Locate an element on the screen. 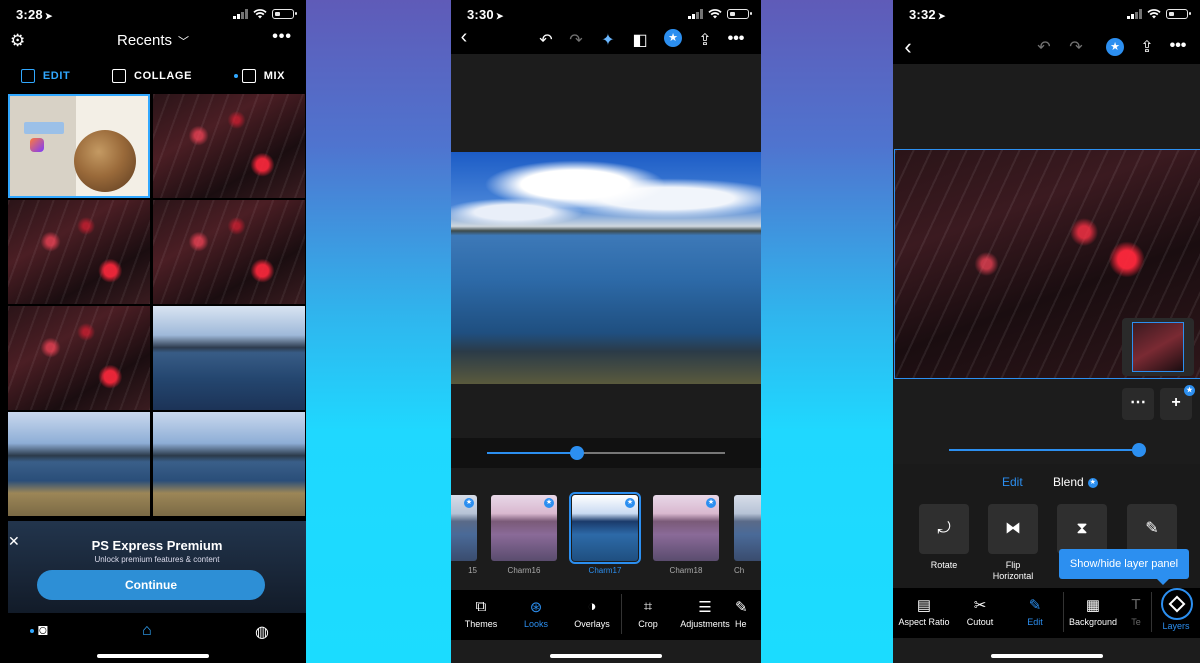 The width and height of the screenshot is (1200, 663). editor-toolbar: ‹ ↶ ↷ ★ ⇪ ••• is located at coordinates (1046, 46).